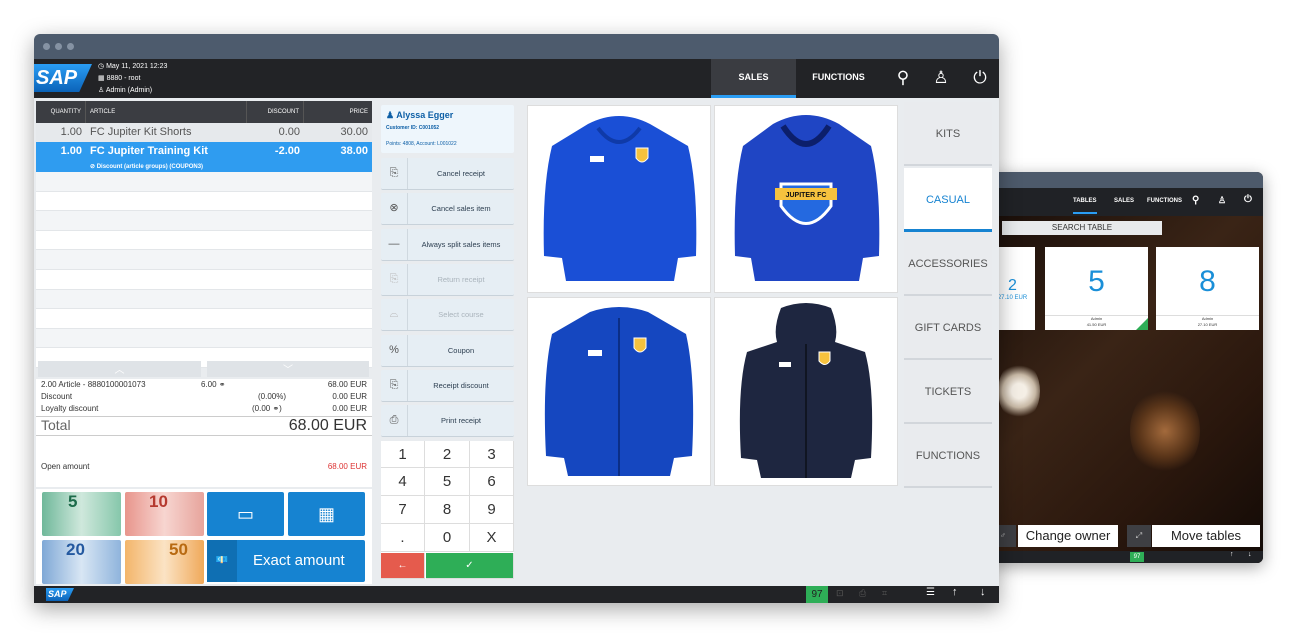 The image size is (1296, 634). I want to click on window-close-dot, so click(46, 46).